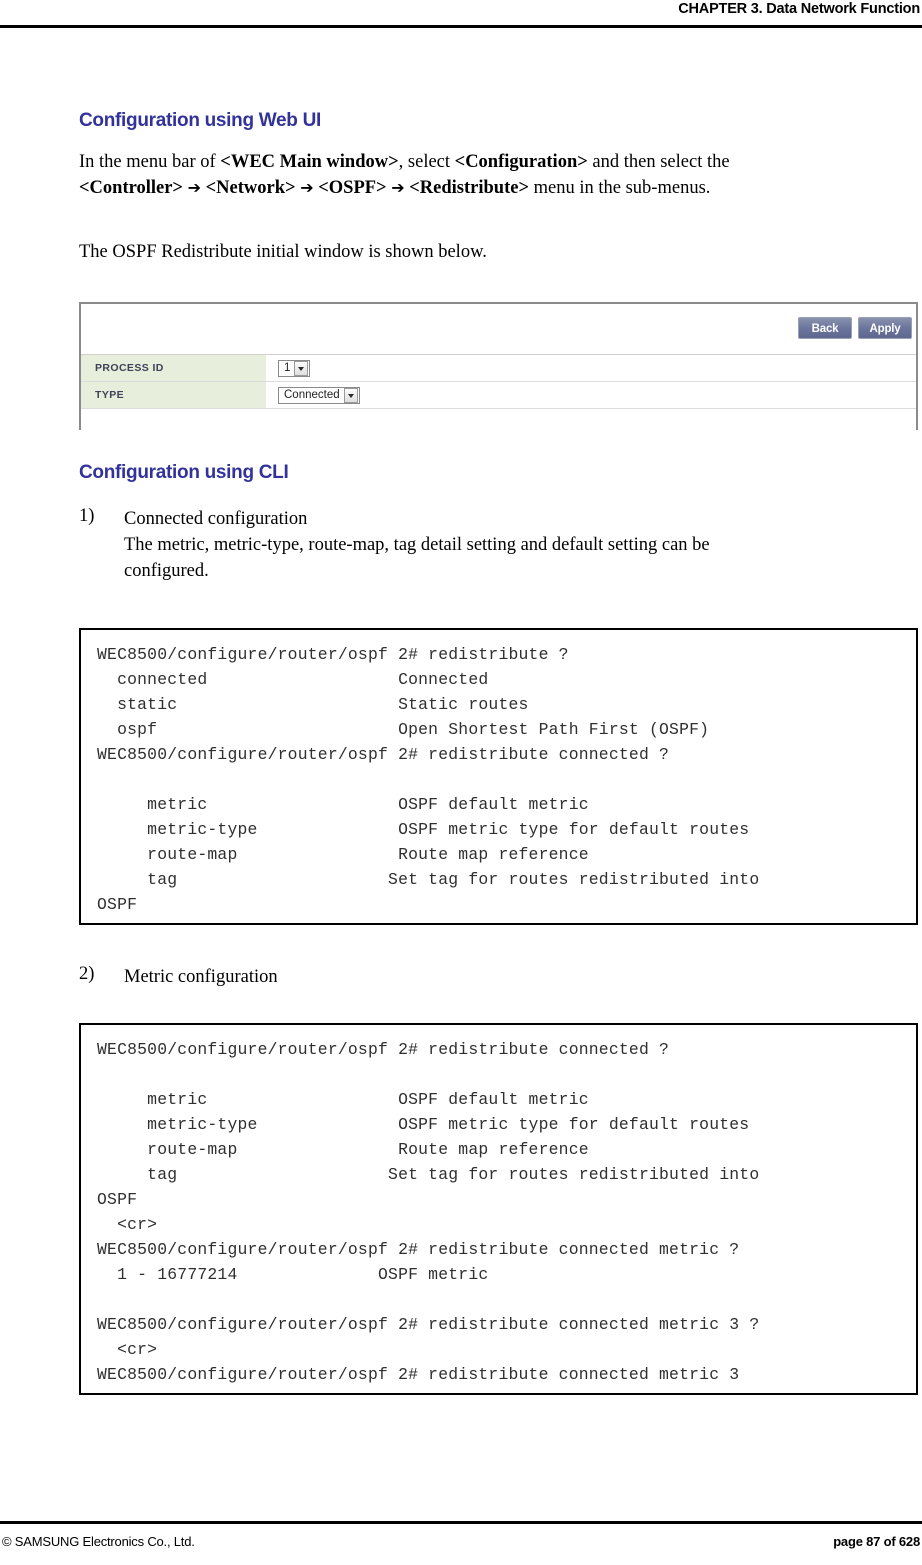 The image size is (922, 1565). I want to click on arrow-icon-1: ➔, so click(194, 187).